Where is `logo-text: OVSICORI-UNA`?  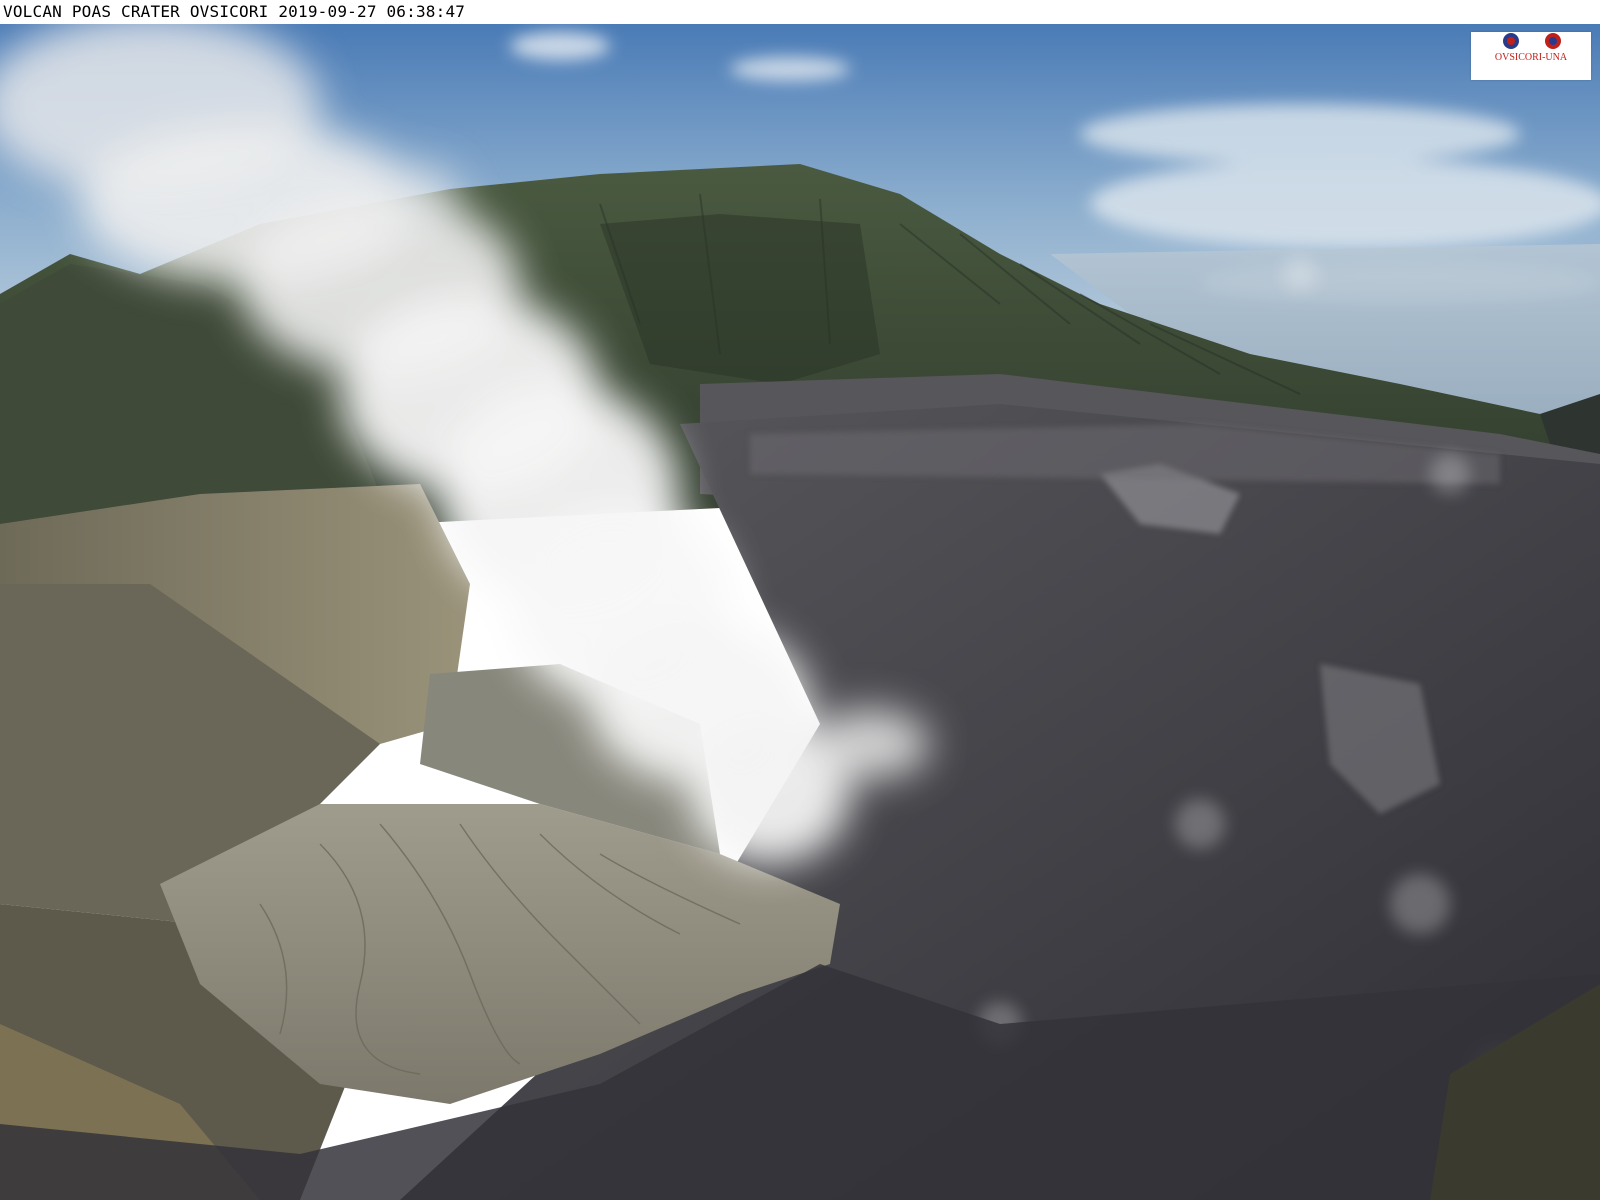 logo-text: OVSICORI-UNA is located at coordinates (1531, 57).